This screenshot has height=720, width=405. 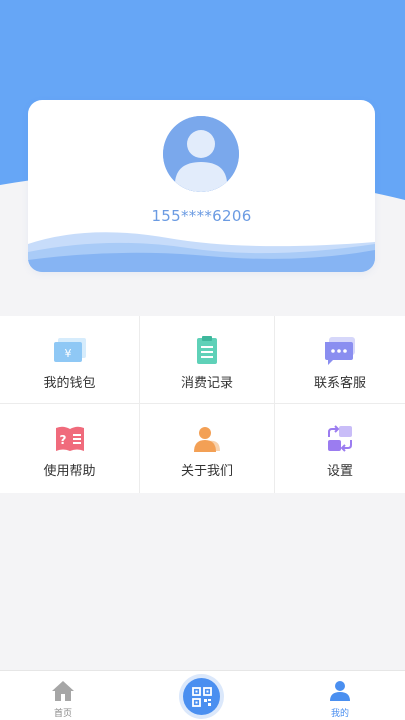 I want to click on tab-mine: 我的, so click(x=340, y=695).